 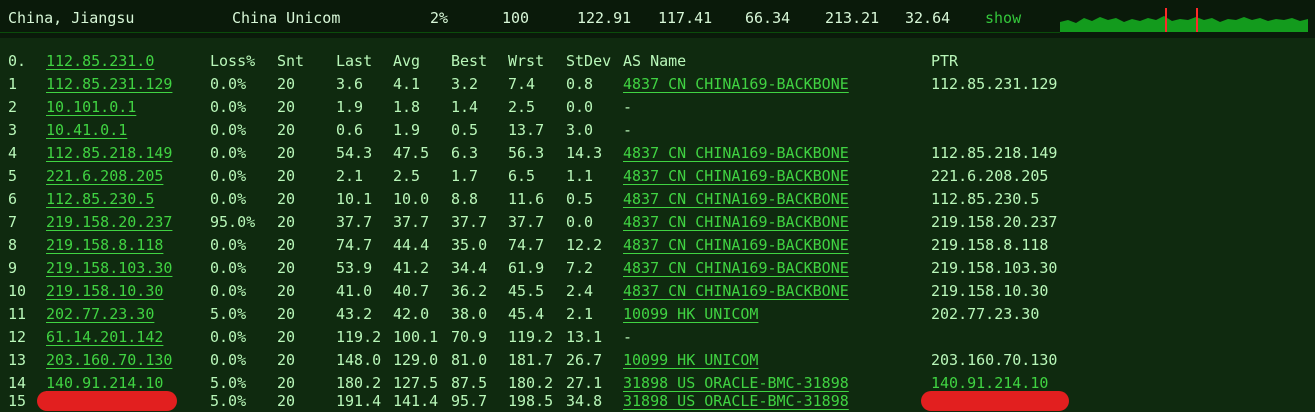 What do you see at coordinates (354, 199) in the screenshot?
I see `last-value: 10.1` at bounding box center [354, 199].